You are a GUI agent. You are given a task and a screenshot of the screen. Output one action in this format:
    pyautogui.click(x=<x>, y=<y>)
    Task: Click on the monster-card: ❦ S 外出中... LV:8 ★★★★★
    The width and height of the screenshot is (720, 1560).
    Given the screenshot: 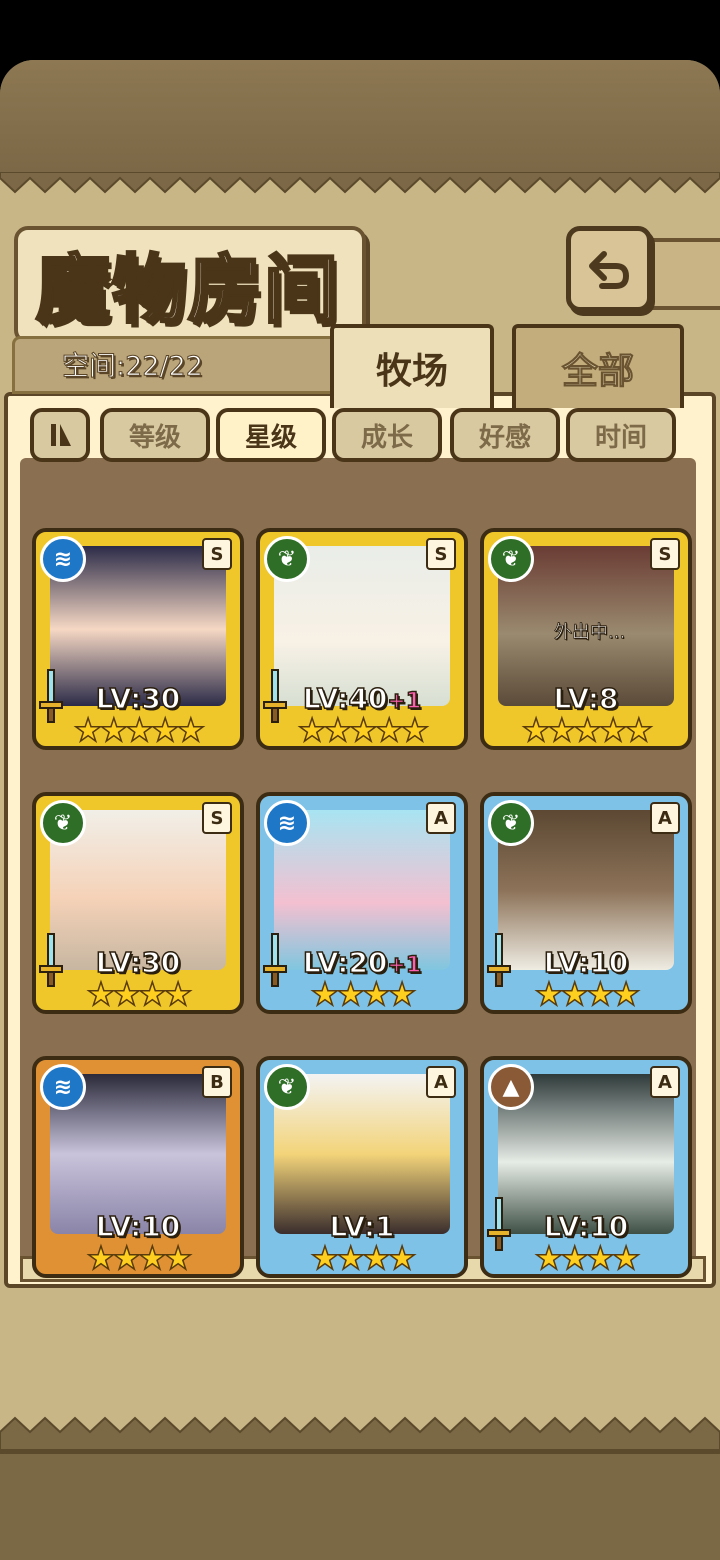 What is the action you would take?
    pyautogui.click(x=586, y=639)
    